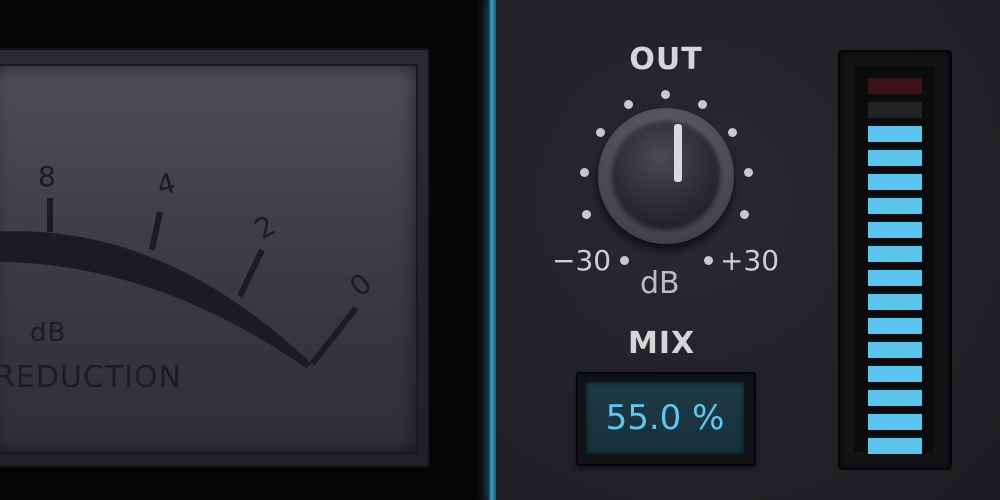 The height and width of the screenshot is (500, 1000). I want to click on output-knob, so click(666, 176).